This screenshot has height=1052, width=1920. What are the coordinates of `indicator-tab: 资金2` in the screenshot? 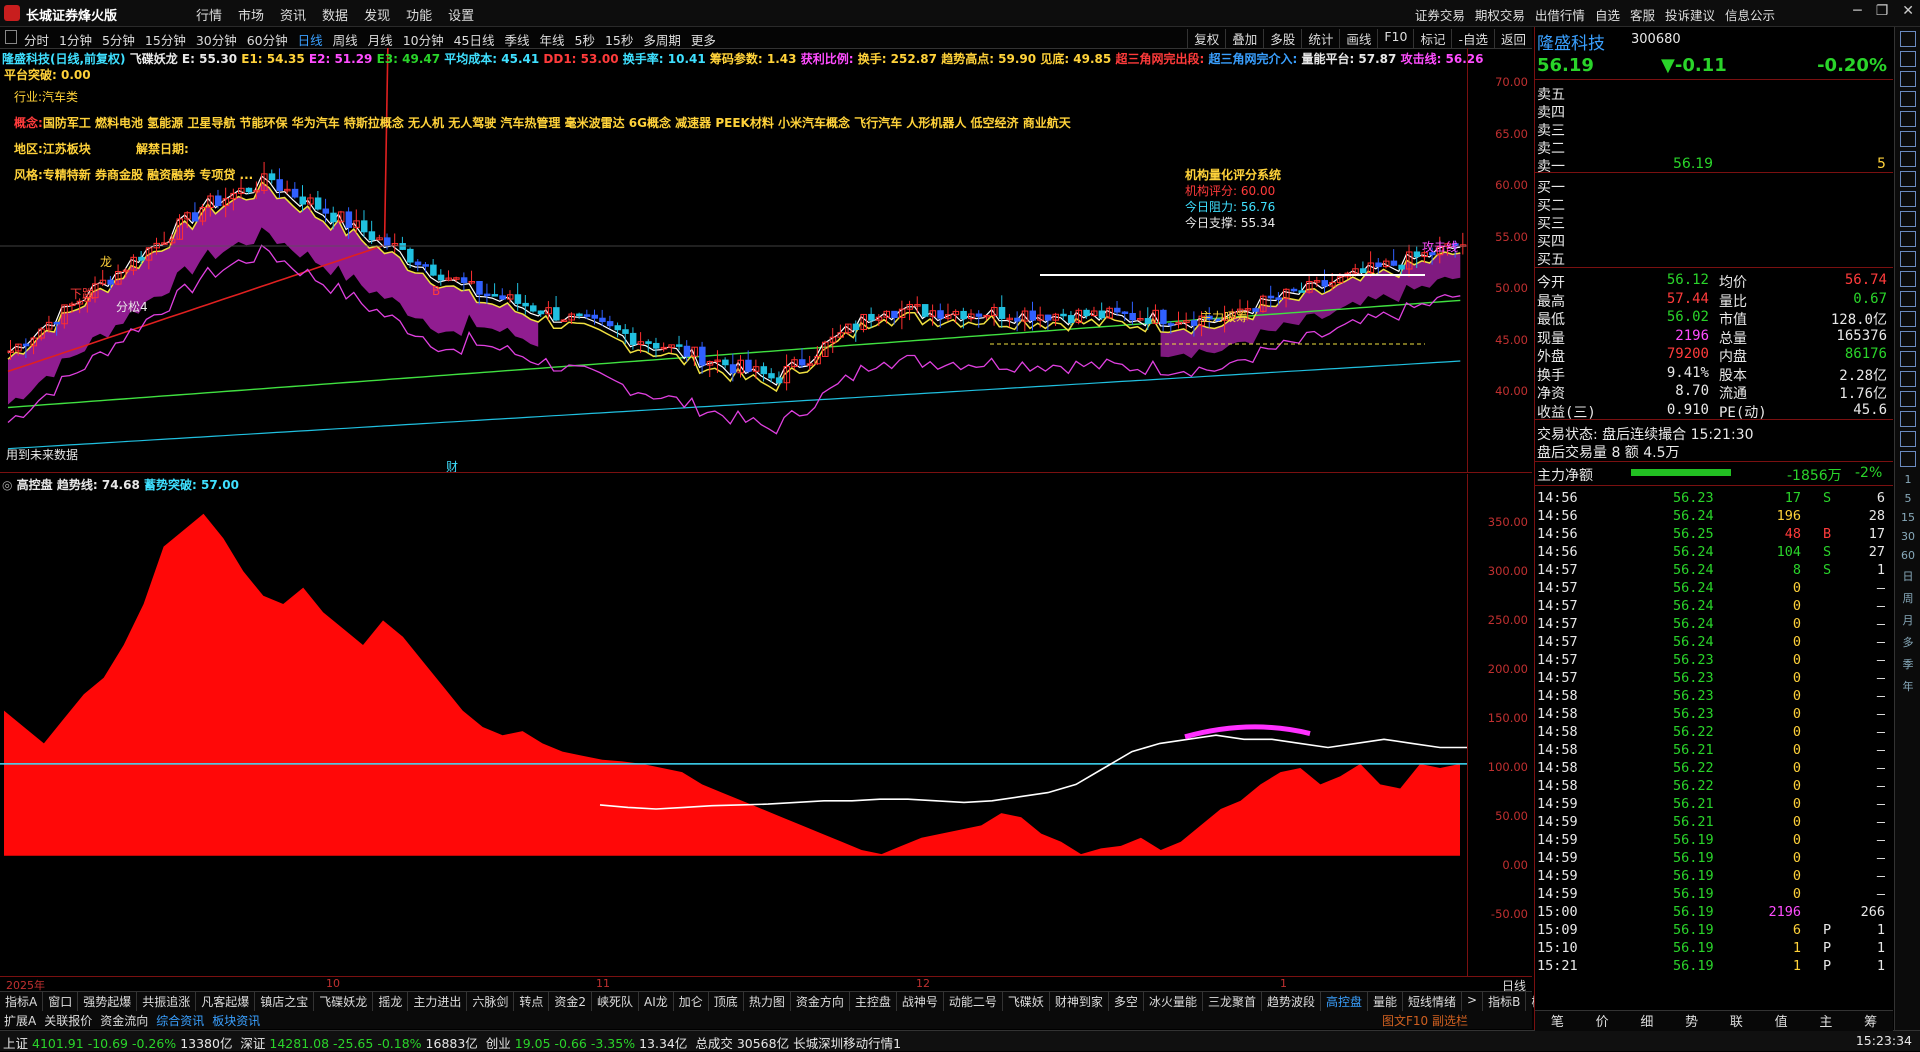 It's located at (571, 1001).